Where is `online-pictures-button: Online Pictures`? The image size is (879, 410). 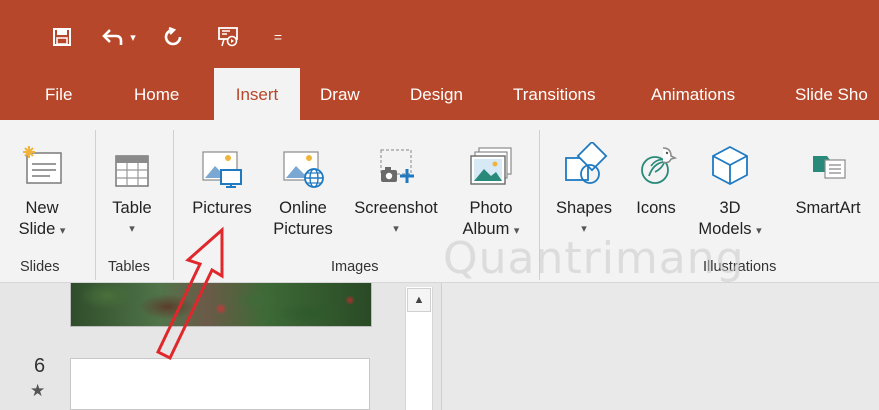 online-pictures-button: Online Pictures is located at coordinates (303, 184).